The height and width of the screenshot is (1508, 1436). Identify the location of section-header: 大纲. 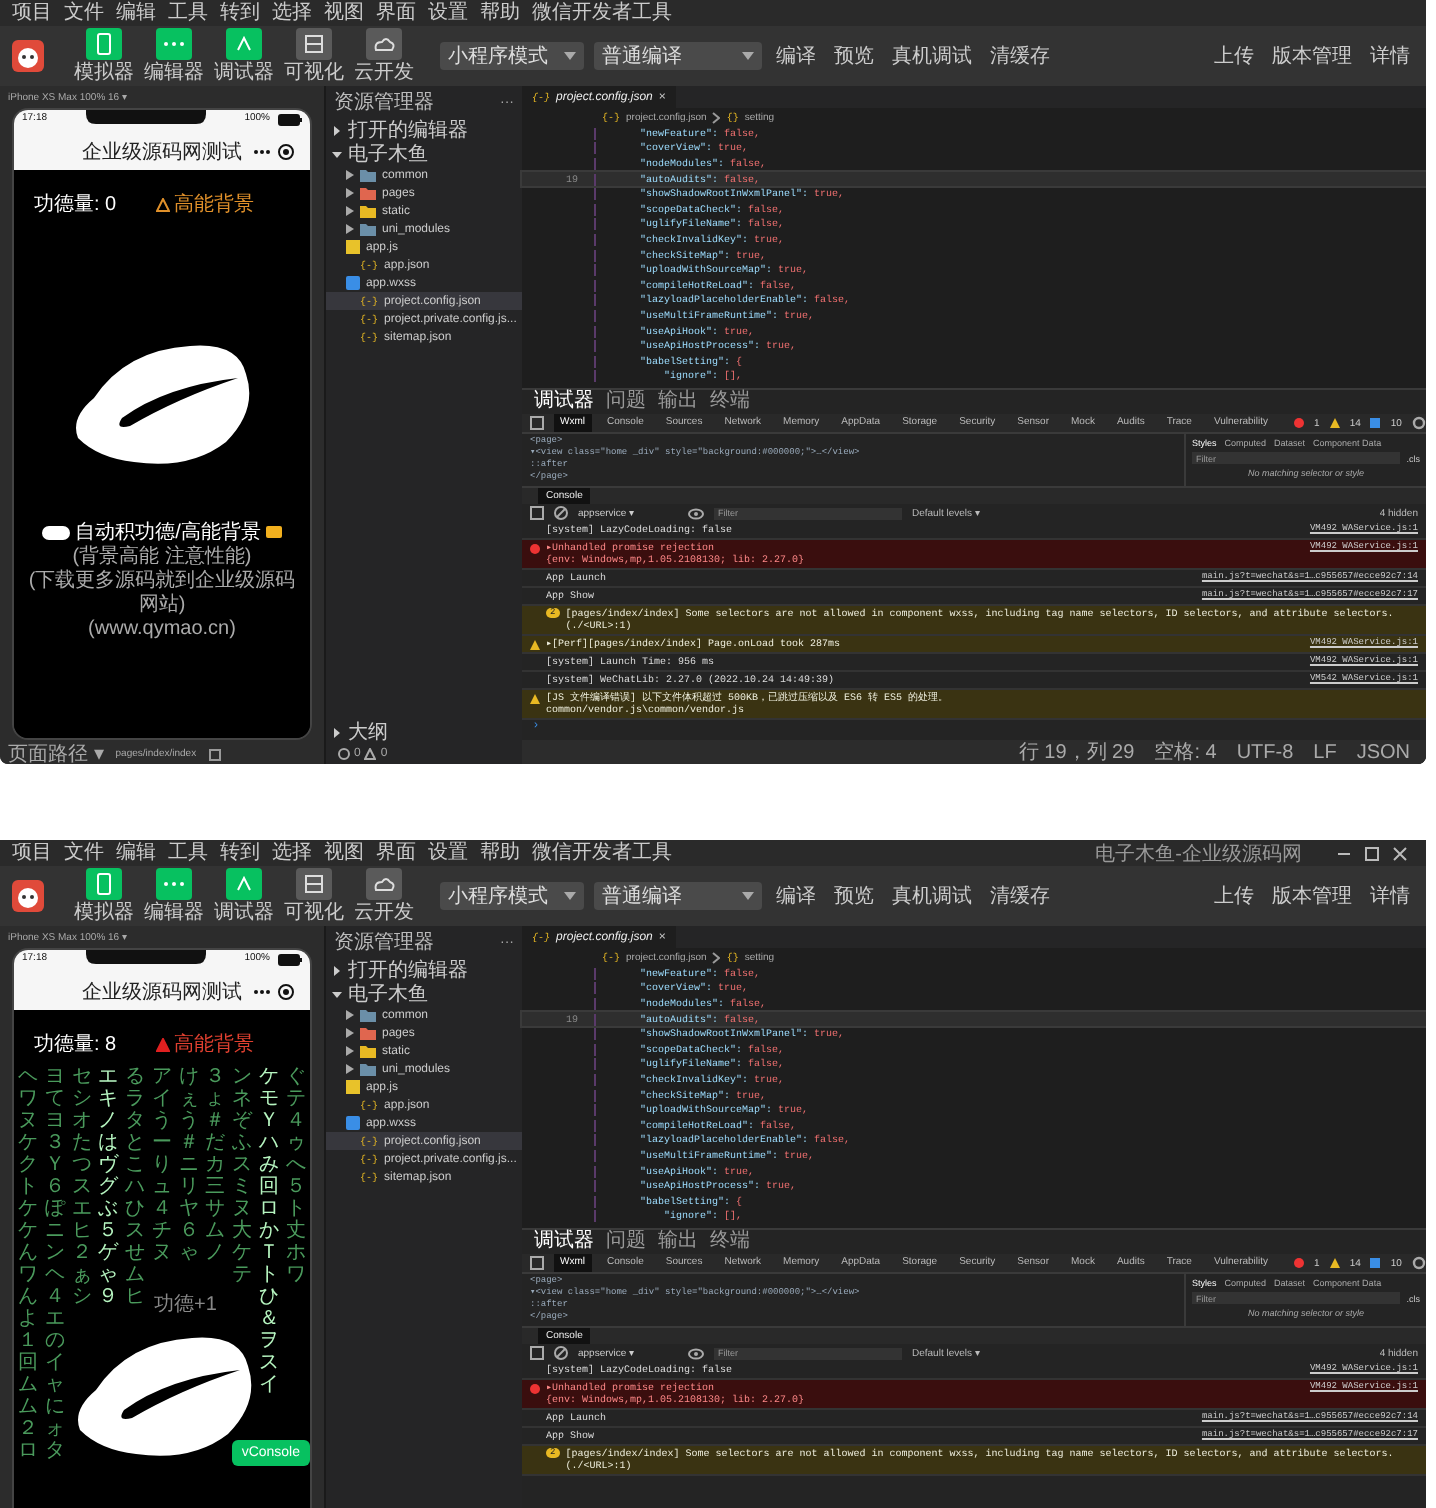
(424, 732).